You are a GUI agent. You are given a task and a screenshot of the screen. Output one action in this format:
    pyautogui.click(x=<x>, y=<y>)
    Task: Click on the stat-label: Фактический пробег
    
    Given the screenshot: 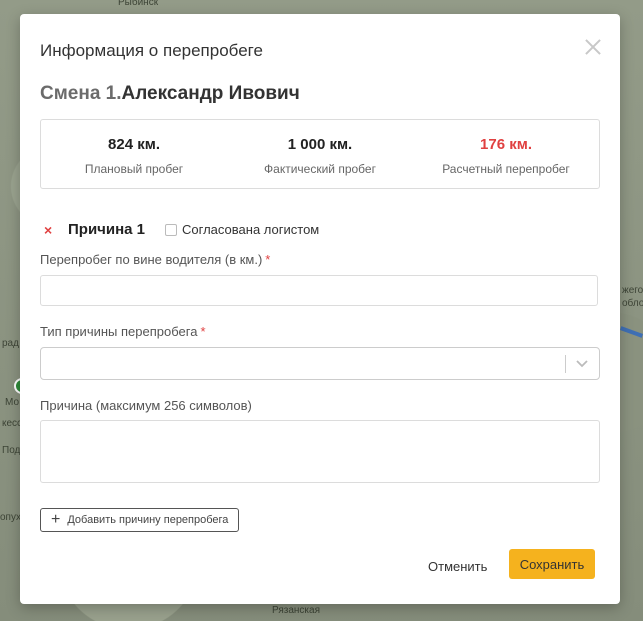 What is the action you would take?
    pyautogui.click(x=320, y=169)
    